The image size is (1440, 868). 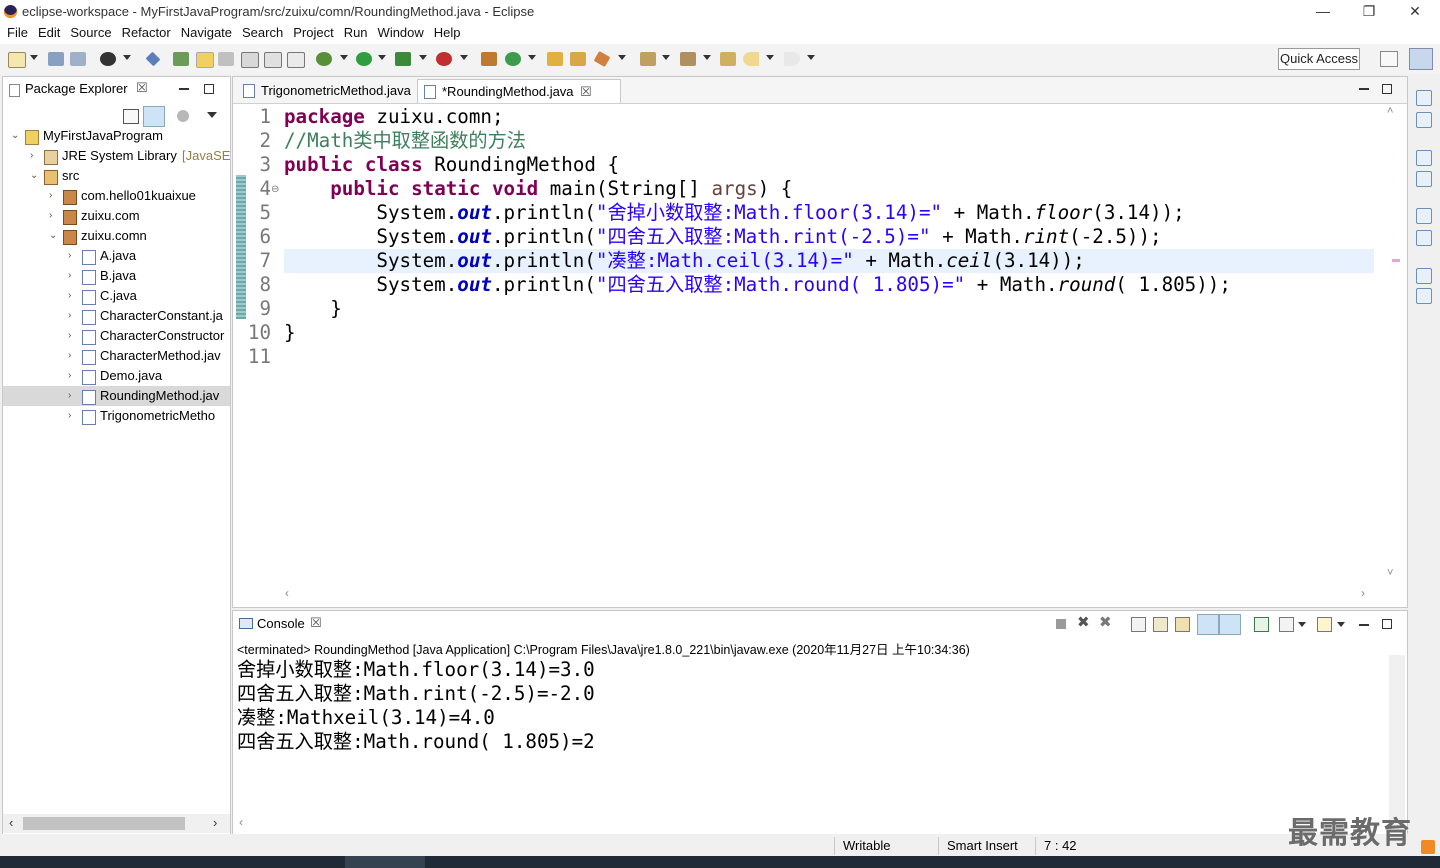 What do you see at coordinates (116, 216) in the screenshot?
I see `tree-item: › zuixu.com` at bounding box center [116, 216].